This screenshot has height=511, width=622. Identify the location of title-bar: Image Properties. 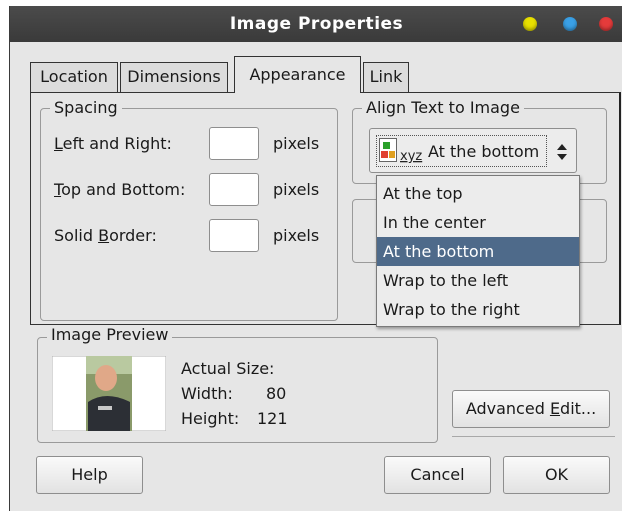
(316, 24).